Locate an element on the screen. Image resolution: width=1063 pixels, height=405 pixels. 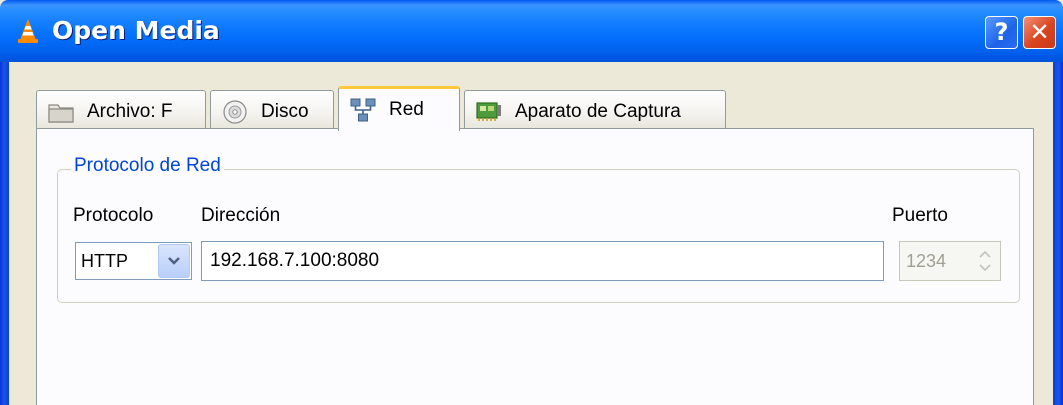
help-button: ? is located at coordinates (1001, 32).